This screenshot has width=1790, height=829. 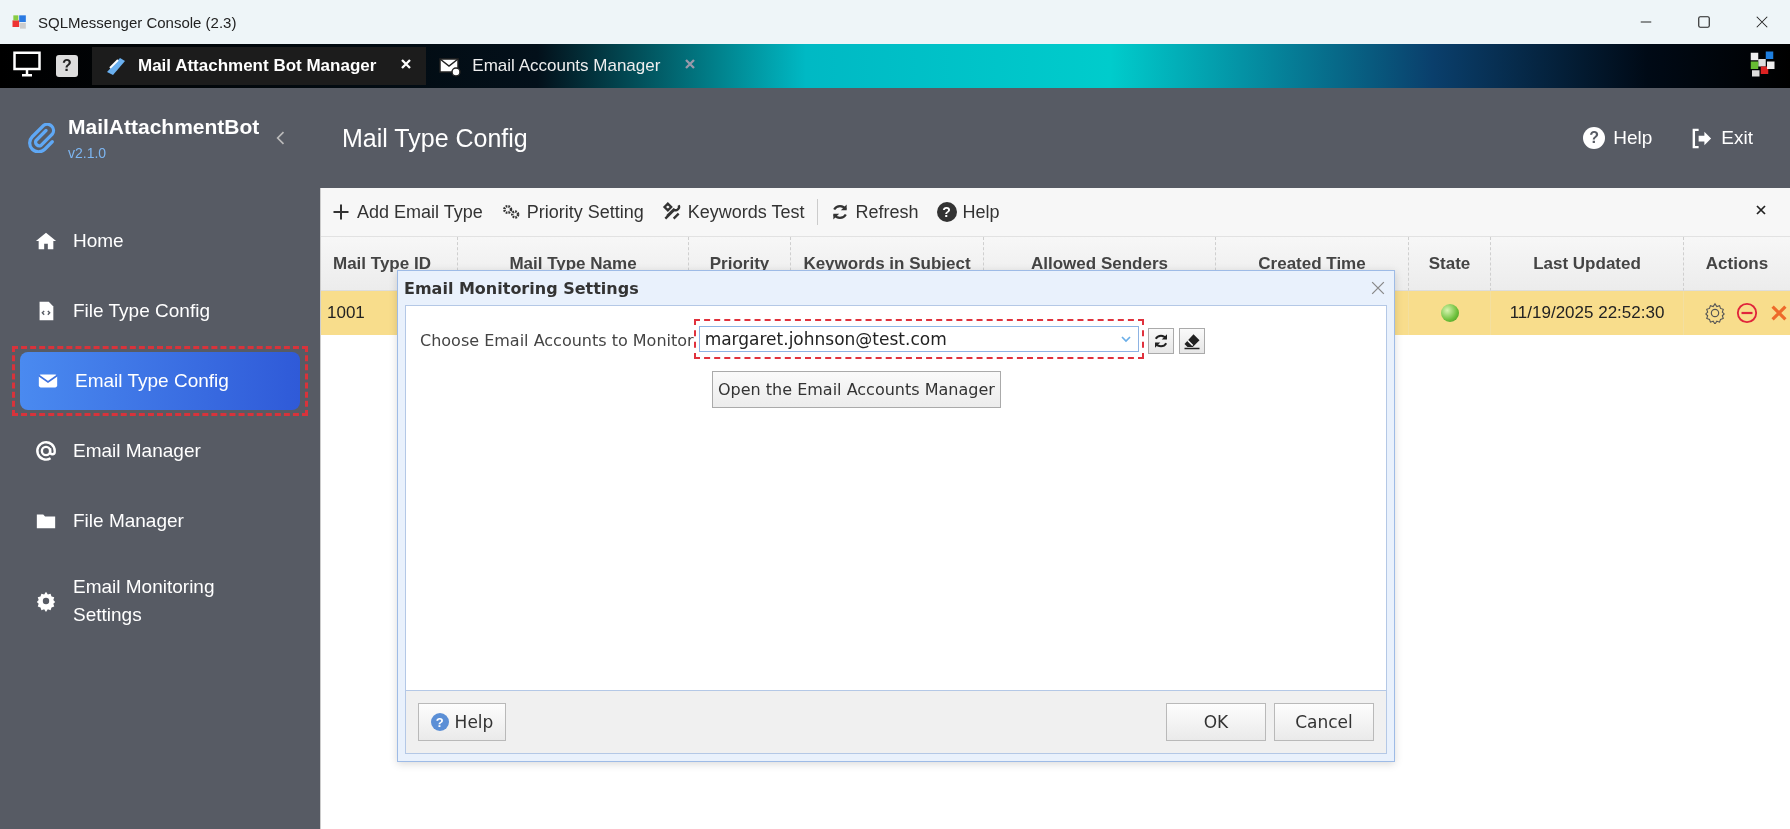 What do you see at coordinates (160, 381) in the screenshot?
I see `sidebar-item: Email Type Config` at bounding box center [160, 381].